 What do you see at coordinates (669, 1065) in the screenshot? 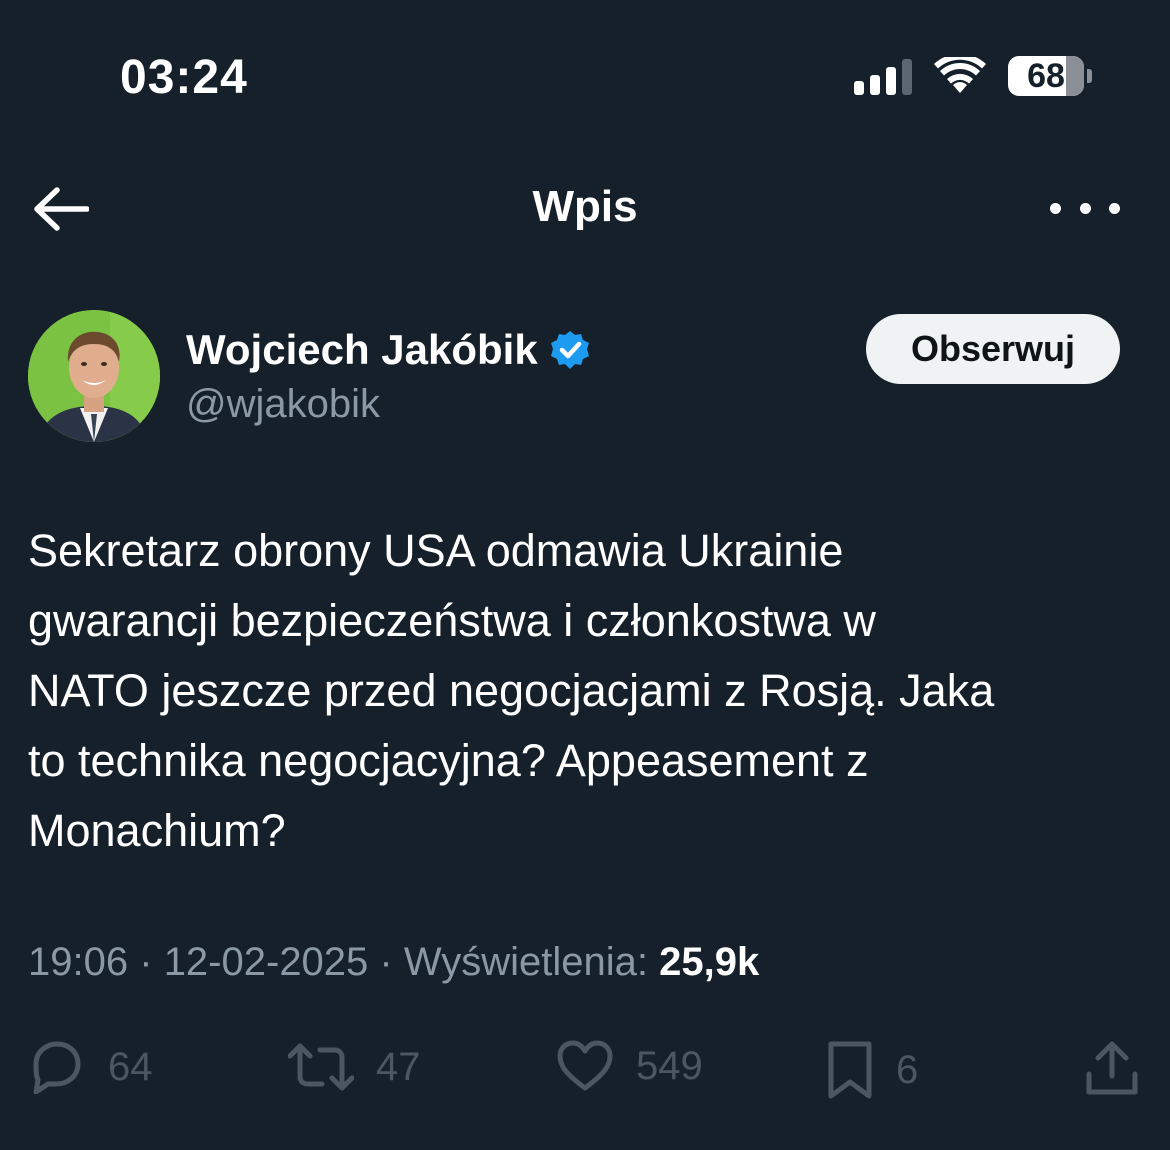
I see `like-count: 549` at bounding box center [669, 1065].